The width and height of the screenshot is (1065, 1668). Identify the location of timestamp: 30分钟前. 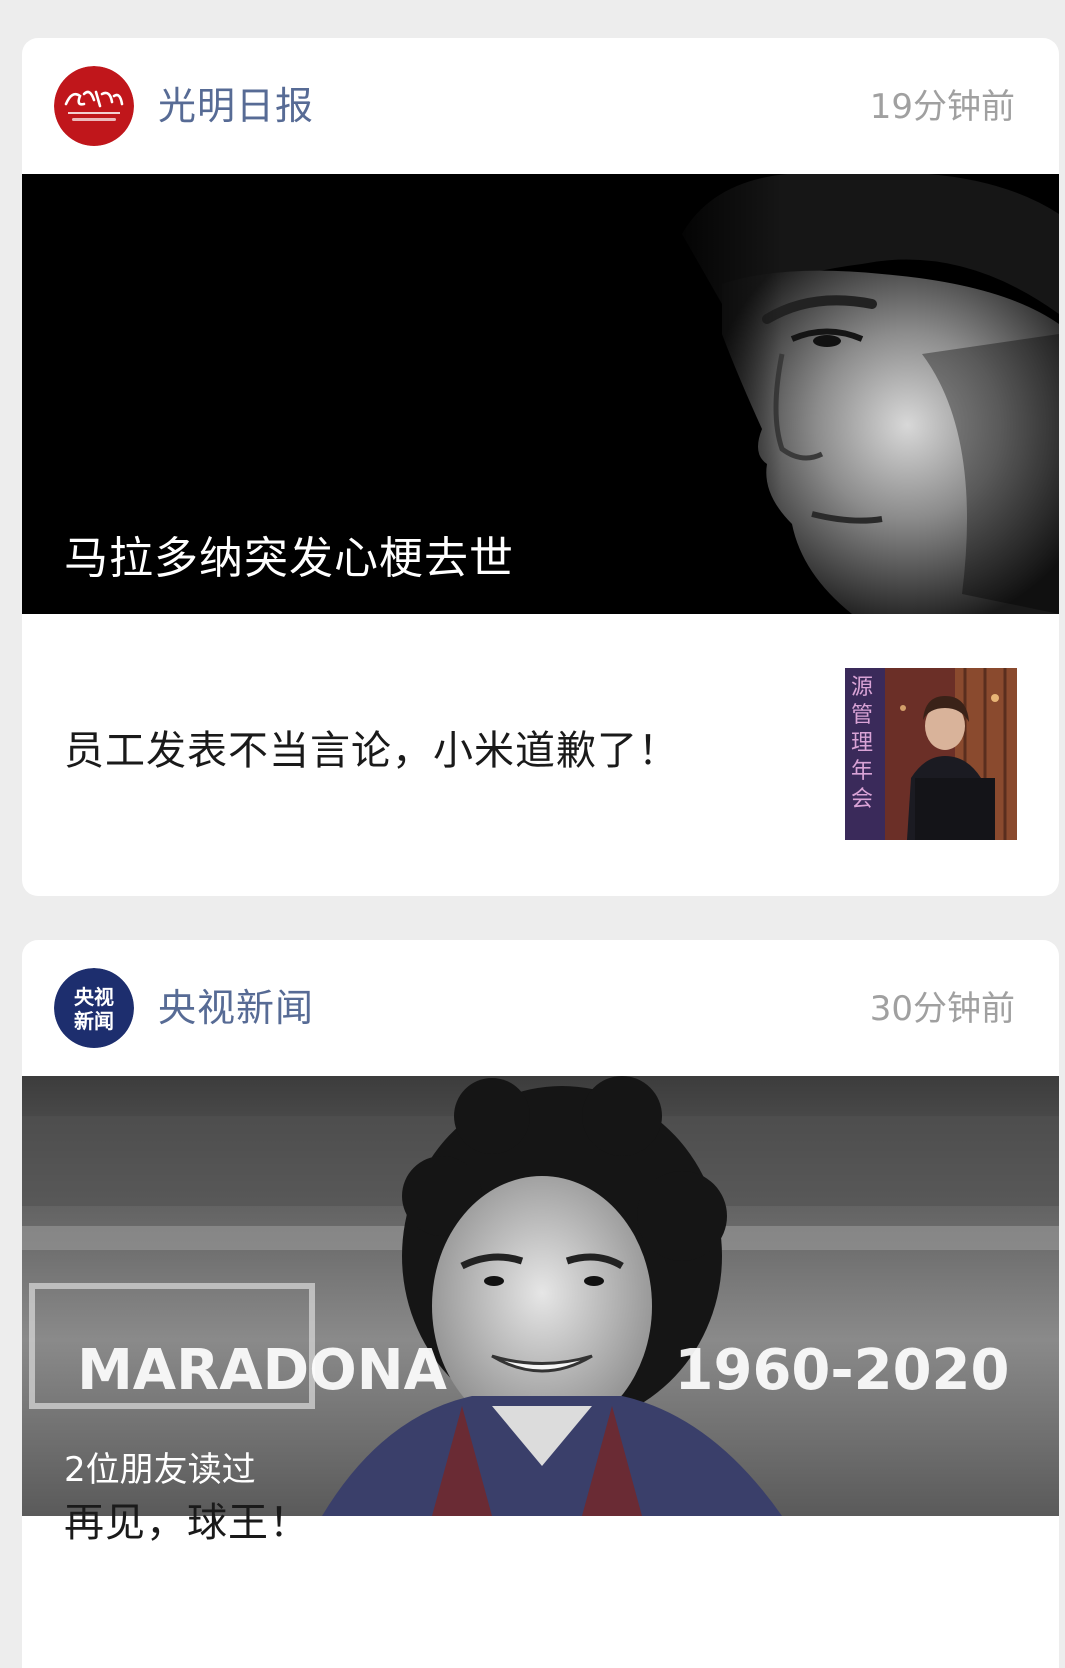
(942, 1009).